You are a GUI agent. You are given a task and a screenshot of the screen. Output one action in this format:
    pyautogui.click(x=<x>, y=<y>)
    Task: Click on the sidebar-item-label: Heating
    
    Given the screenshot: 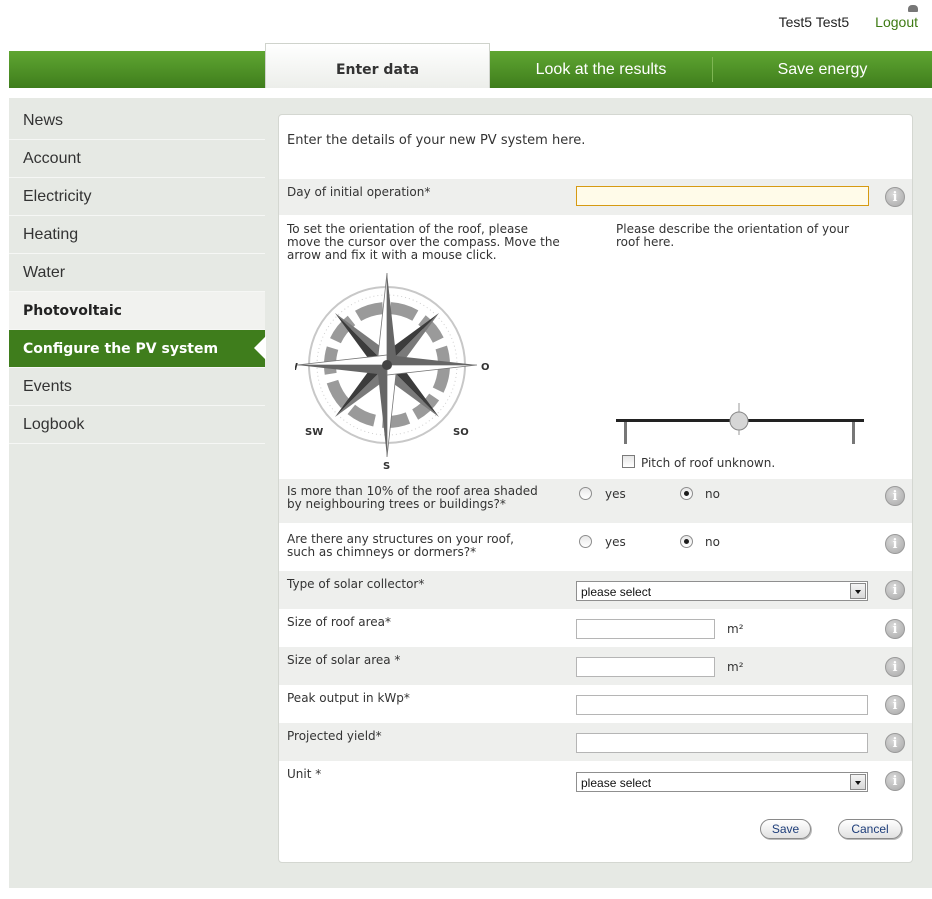 What is the action you would take?
    pyautogui.click(x=51, y=234)
    